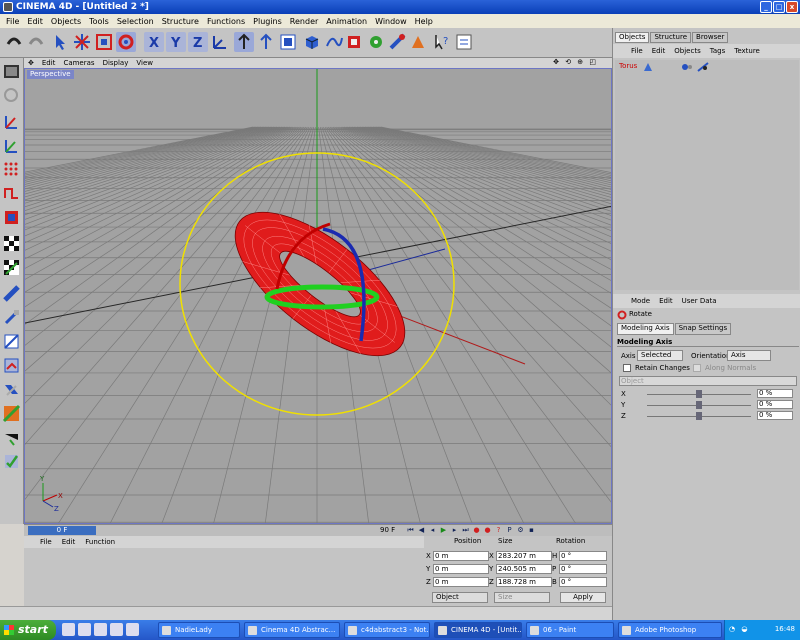 This screenshot has height=640, width=800. What do you see at coordinates (354, 42) in the screenshot?
I see `nurbs-tool-icon` at bounding box center [354, 42].